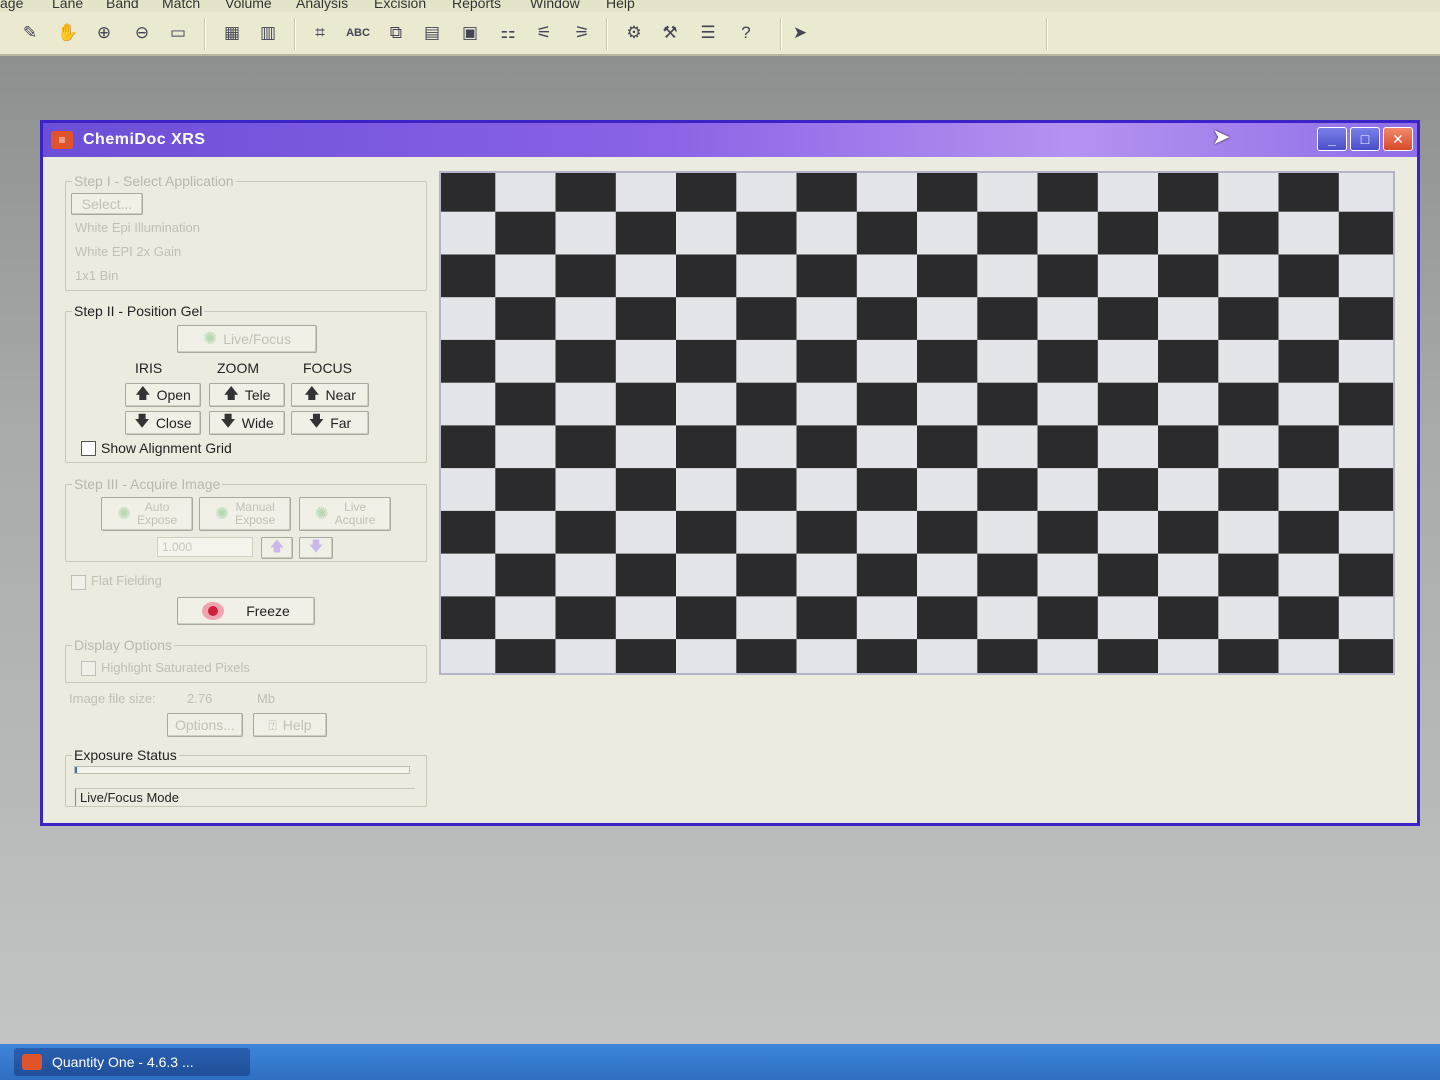 This screenshot has height=1080, width=1440. Describe the element at coordinates (746, 33) in the screenshot. I see `help-tool-icon: ?` at that location.